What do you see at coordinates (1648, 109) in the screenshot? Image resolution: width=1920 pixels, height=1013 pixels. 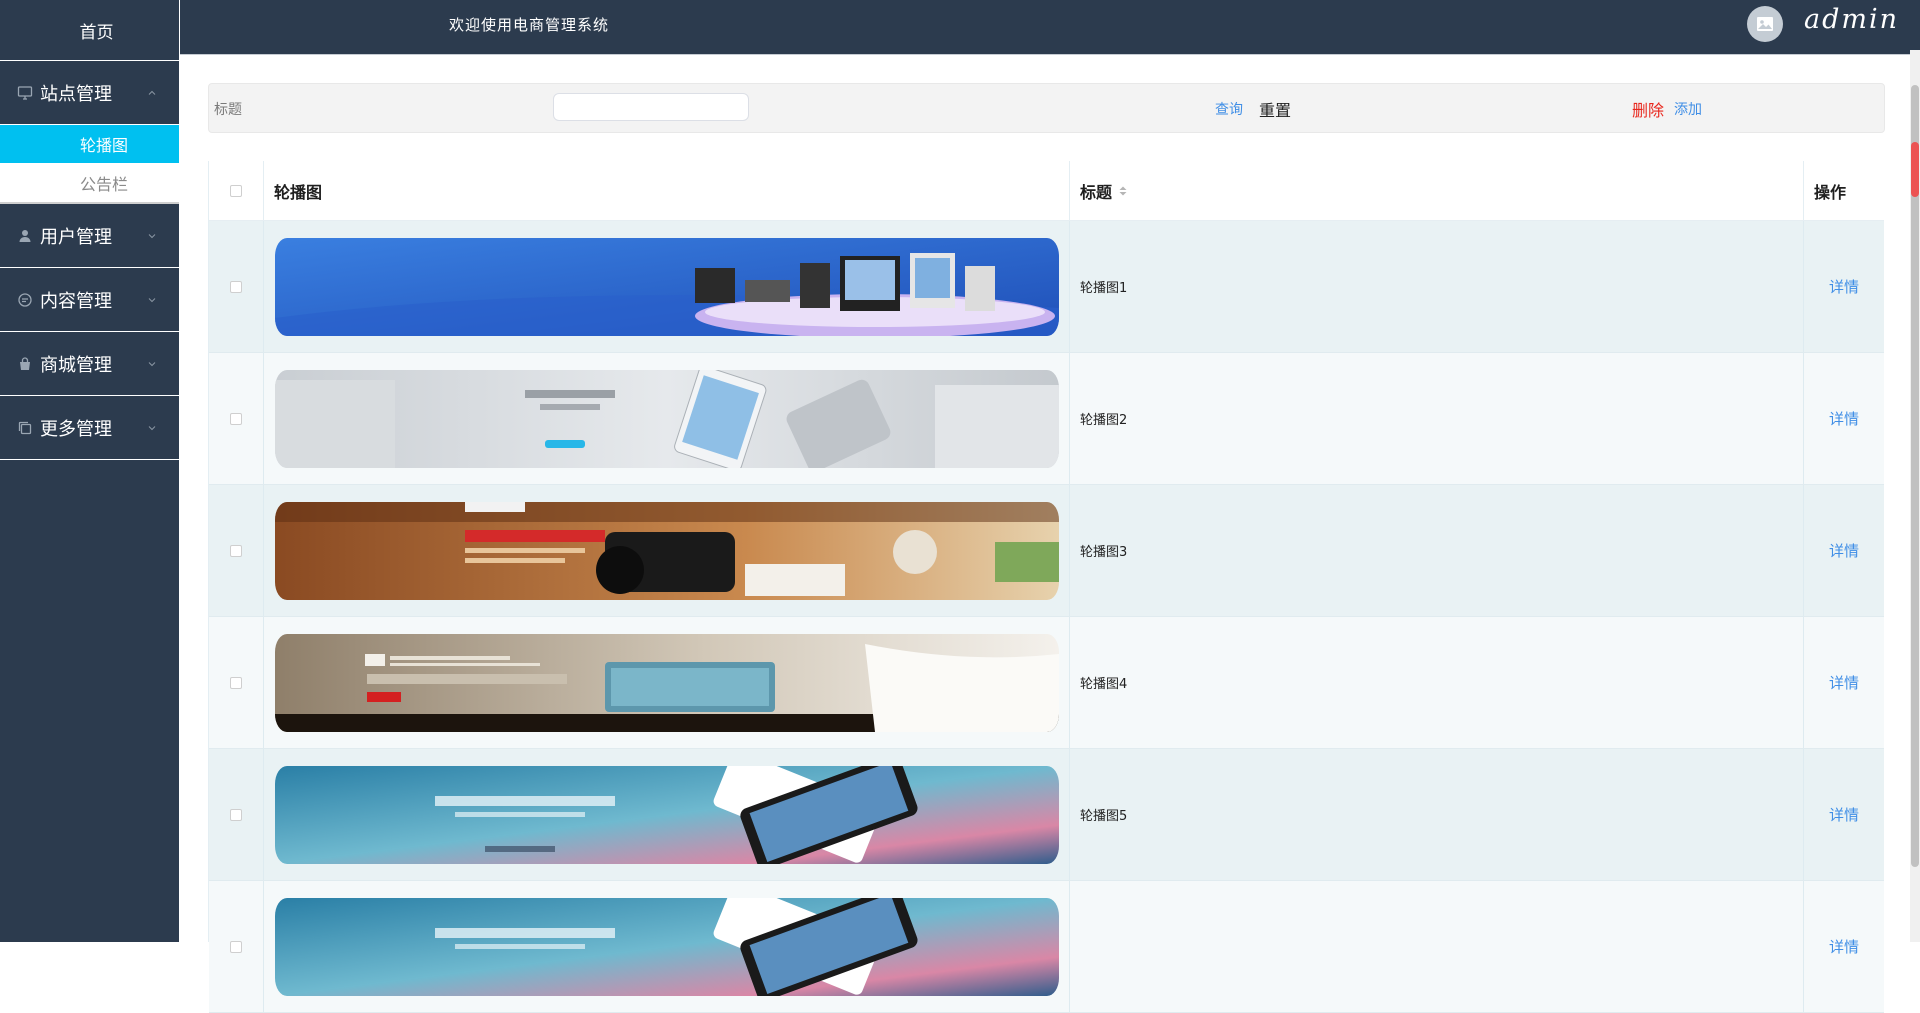 I see `delete-button: 删除` at bounding box center [1648, 109].